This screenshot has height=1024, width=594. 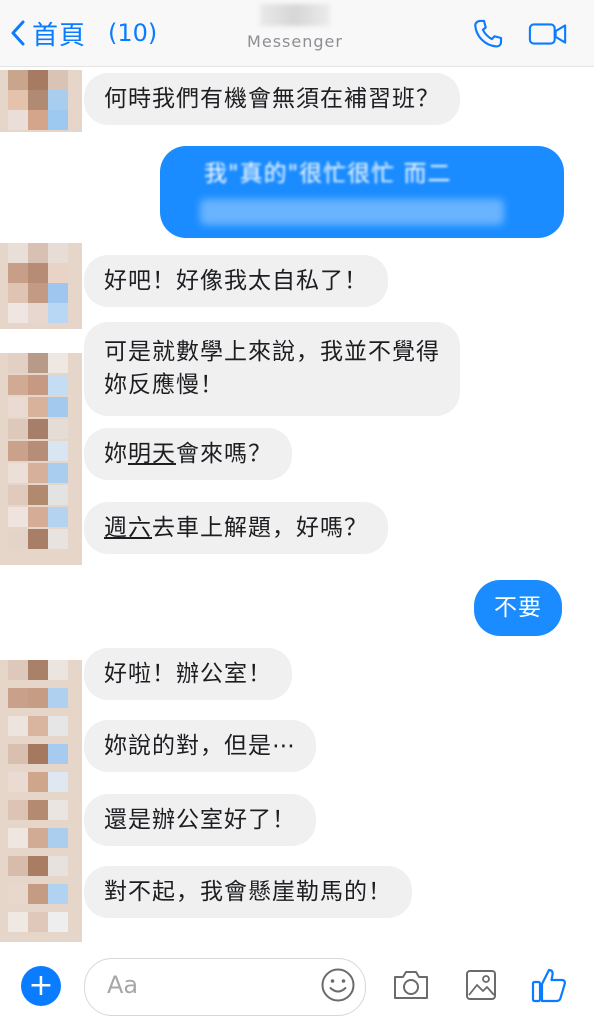 I want to click on message-text: 好吧！好像我太自私了！, so click(x=236, y=280).